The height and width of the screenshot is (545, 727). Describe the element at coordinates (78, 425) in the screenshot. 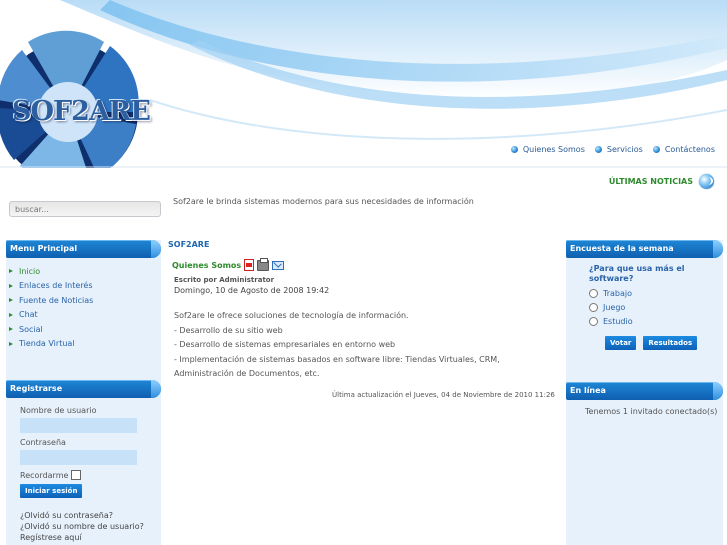

I see `username-field` at that location.